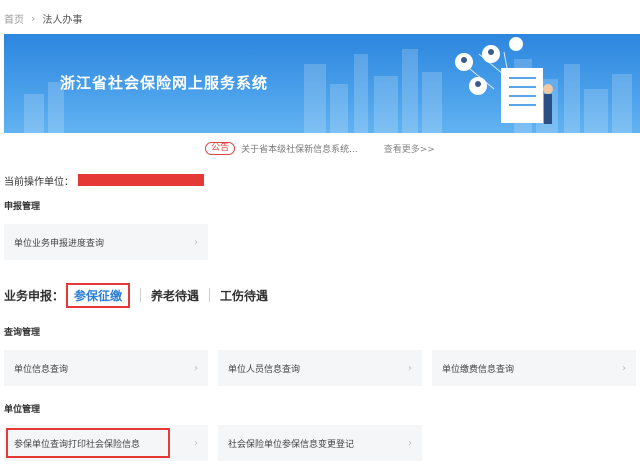  Describe the element at coordinates (98, 295) in the screenshot. I see `tab-insurance-collection: 参保征缴` at that location.